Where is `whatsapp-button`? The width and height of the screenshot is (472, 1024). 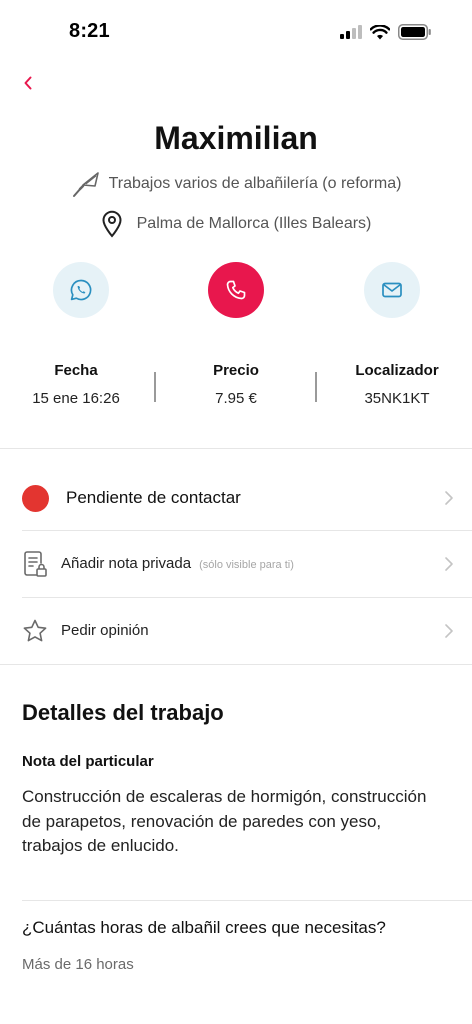
whatsapp-button is located at coordinates (81, 290).